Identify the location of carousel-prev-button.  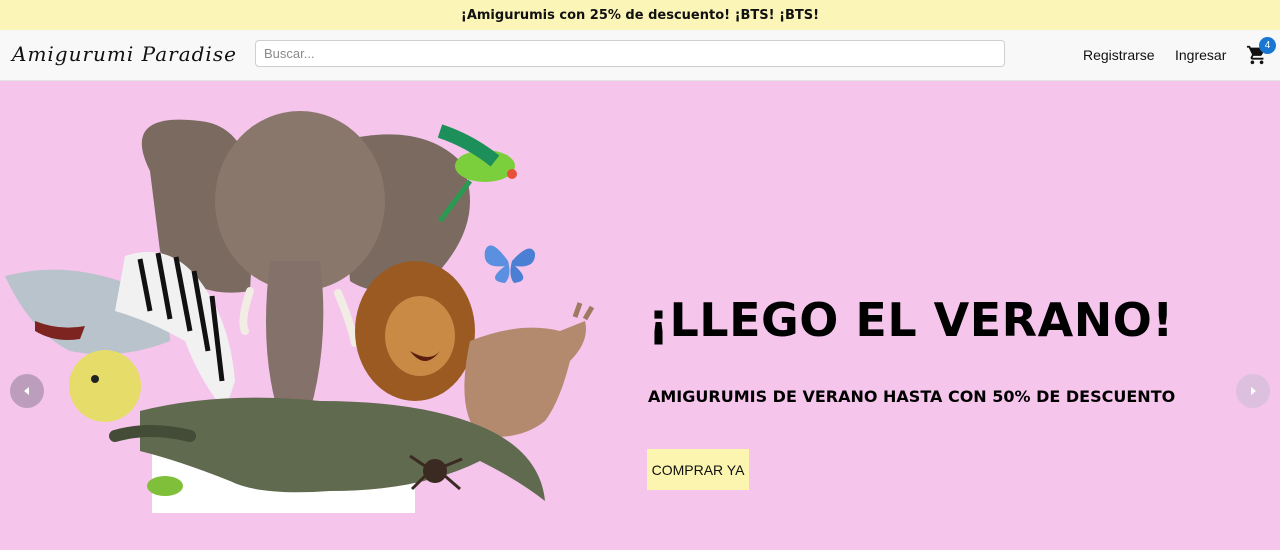
(27, 391).